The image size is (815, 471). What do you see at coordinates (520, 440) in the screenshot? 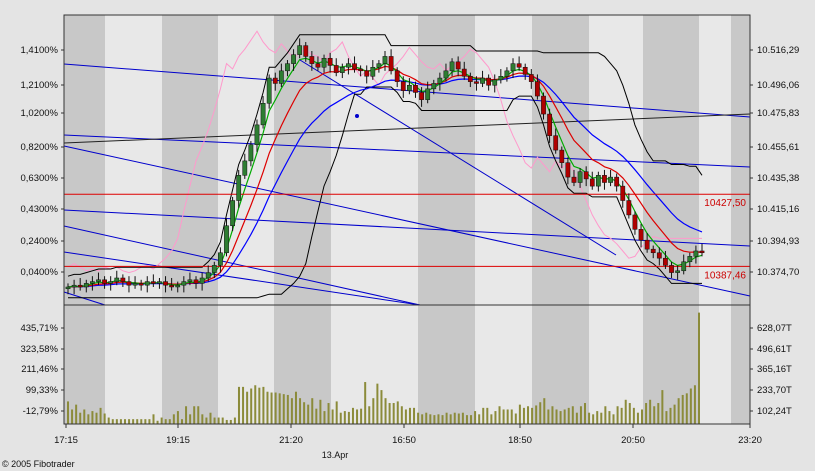
I see `x-axis-label: 18:50` at bounding box center [520, 440].